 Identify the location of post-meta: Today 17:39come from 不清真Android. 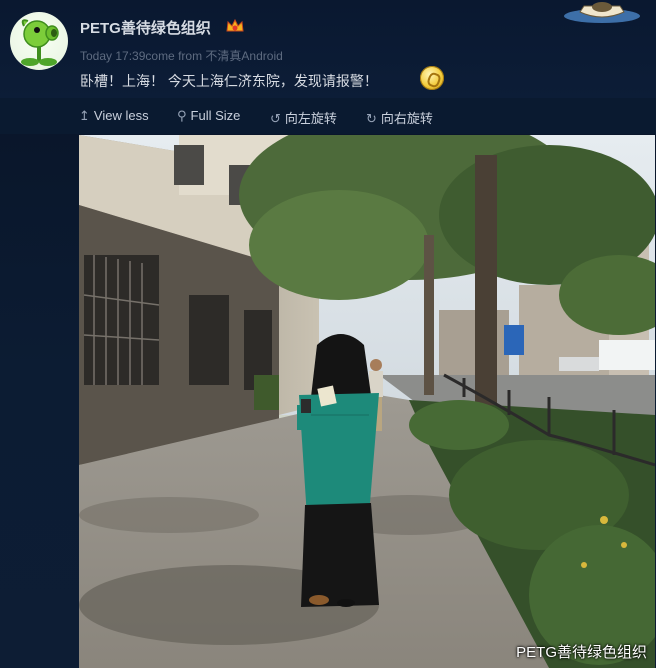
(181, 55).